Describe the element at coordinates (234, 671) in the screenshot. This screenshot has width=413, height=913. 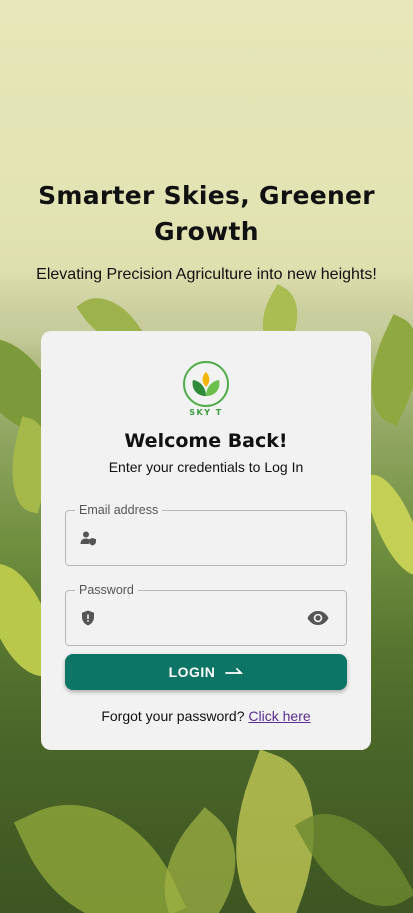
I see `arrow-right-icon` at that location.